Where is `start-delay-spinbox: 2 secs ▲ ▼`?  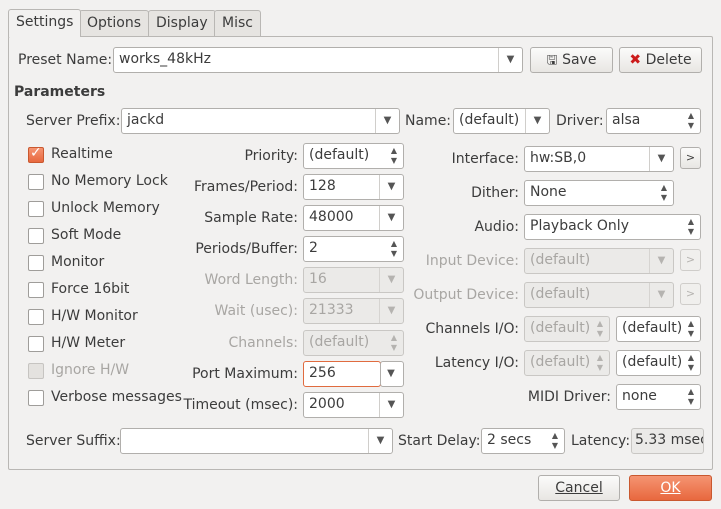
start-delay-spinbox: 2 secs ▲ ▼ is located at coordinates (523, 441).